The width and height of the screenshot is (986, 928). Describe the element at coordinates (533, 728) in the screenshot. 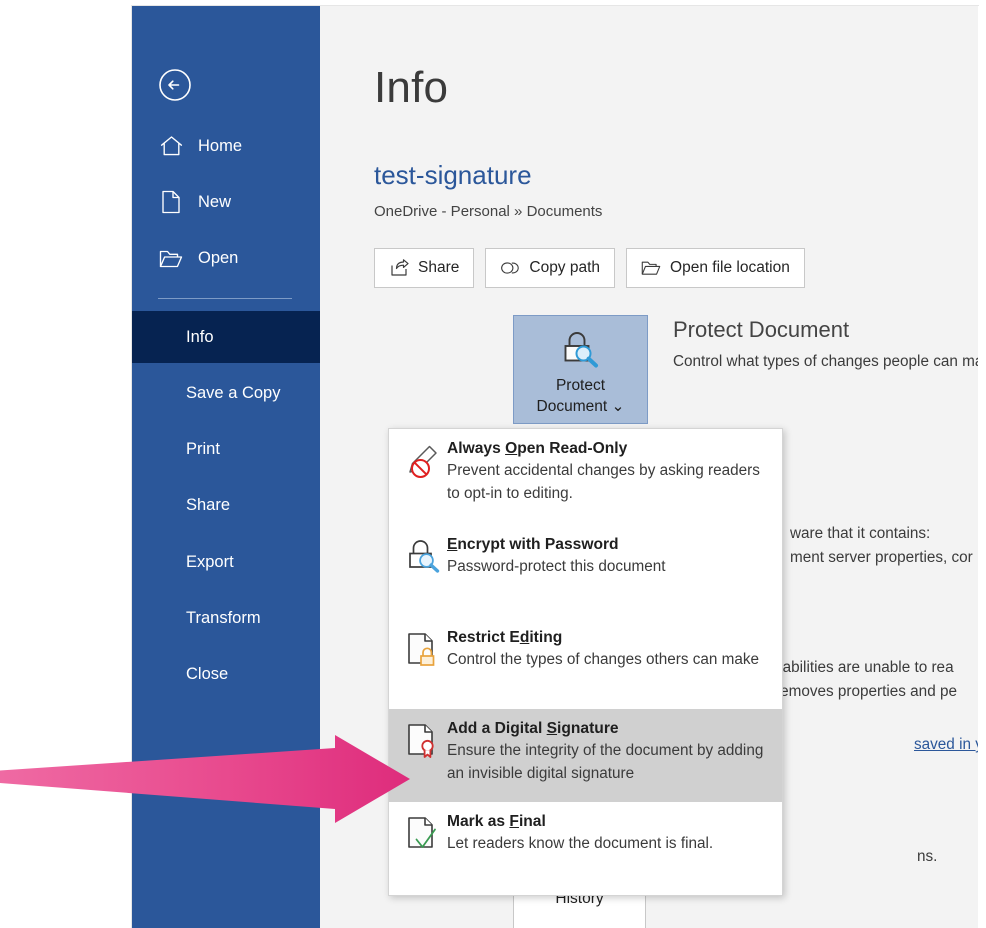

I see `menu-item-title: Add a Digital Signature` at that location.